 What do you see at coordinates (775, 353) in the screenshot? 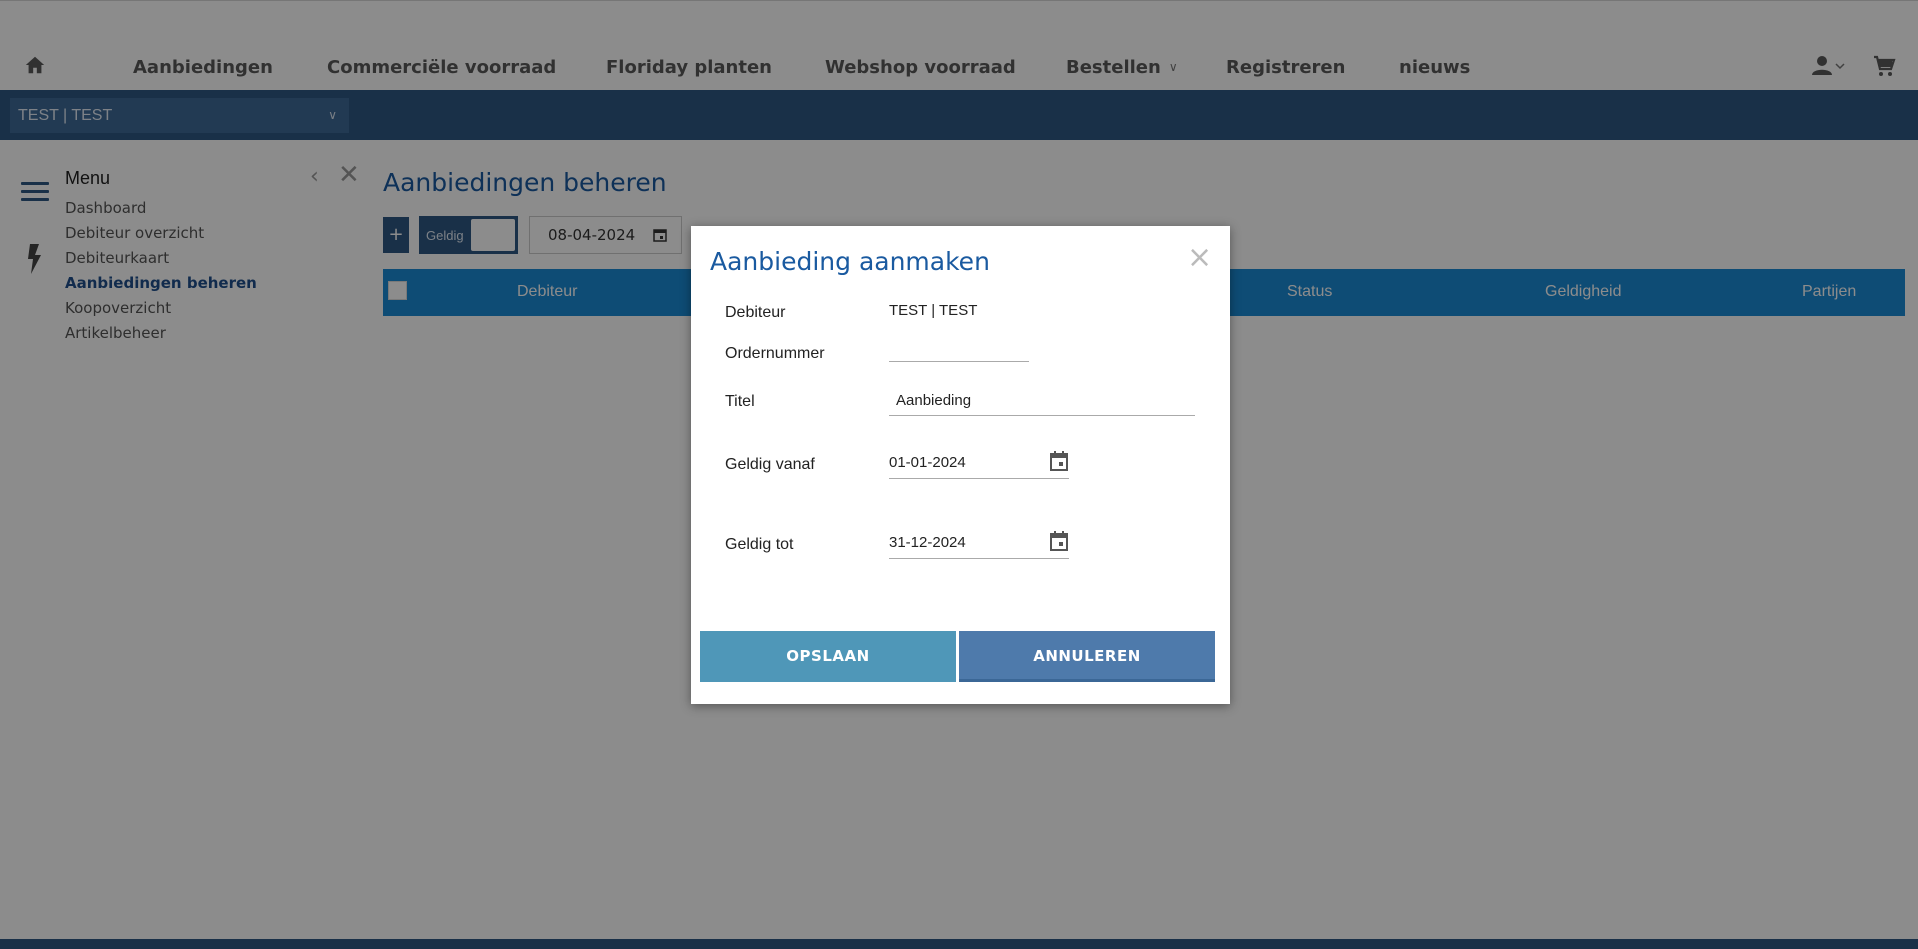
I see `label-ordernummer: Ordernummer` at bounding box center [775, 353].